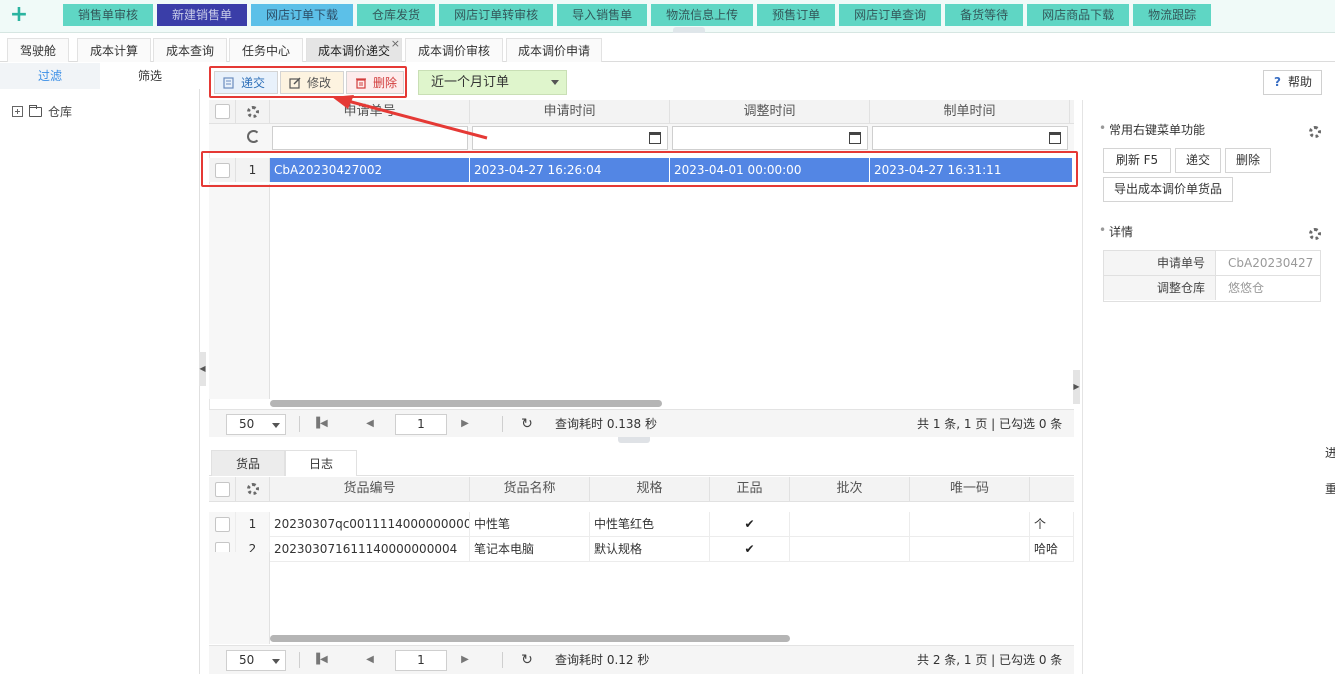 This screenshot has width=1335, height=674. Describe the element at coordinates (321, 463) in the screenshot. I see `tab-log: 日志` at that location.